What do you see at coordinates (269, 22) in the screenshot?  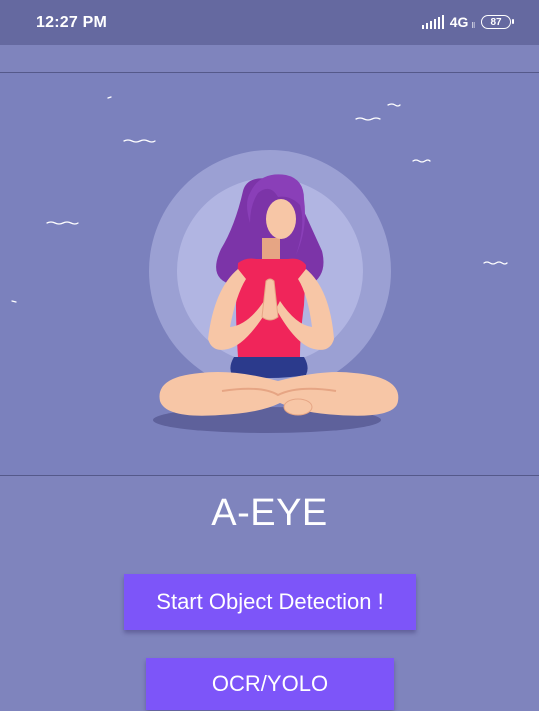 I see `status-bar: 12:27 PM 4G ll 87` at bounding box center [269, 22].